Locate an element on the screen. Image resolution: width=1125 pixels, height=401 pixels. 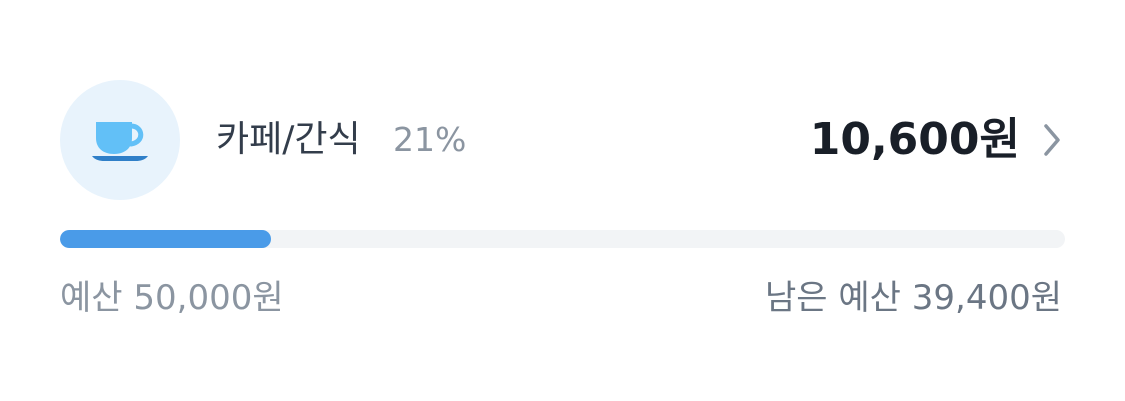
spent-amount: 10,600원 is located at coordinates (914, 139).